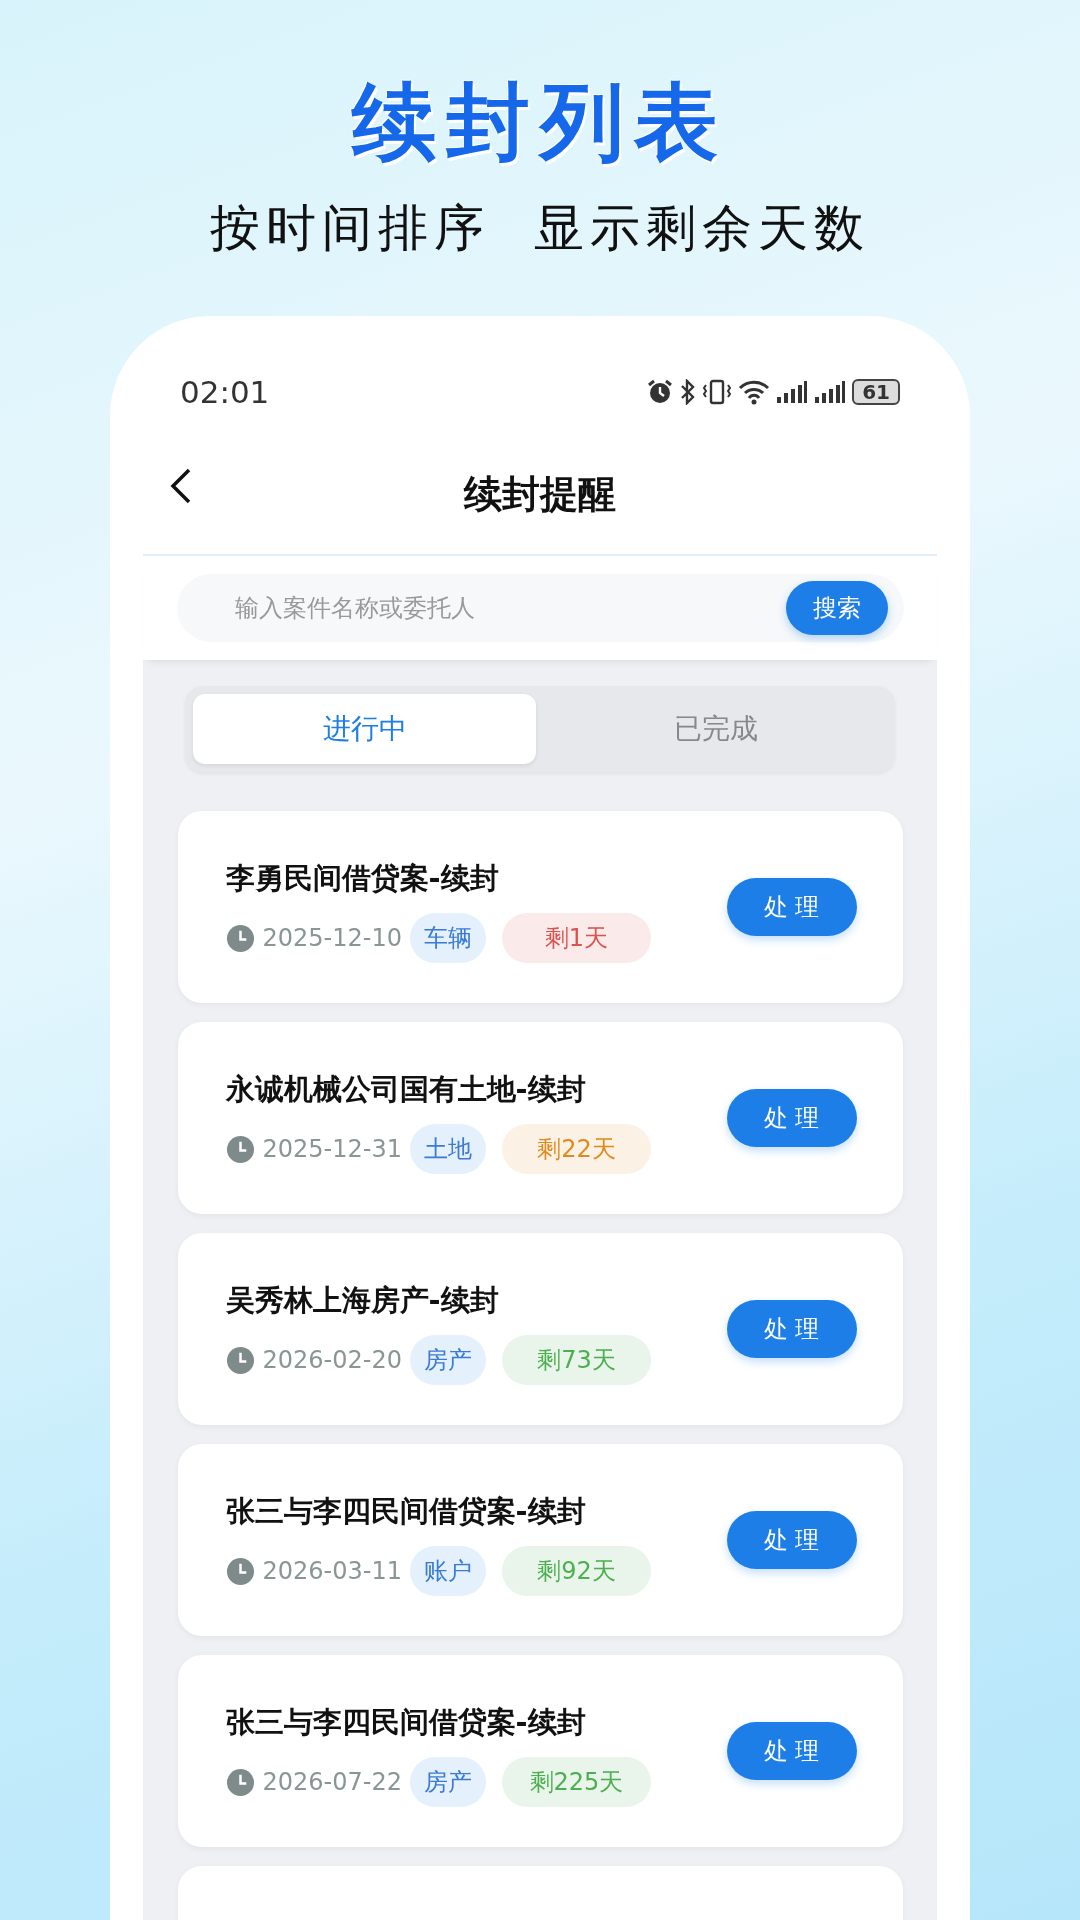 The width and height of the screenshot is (1080, 1920). I want to click on bluetooth-icon, so click(688, 392).